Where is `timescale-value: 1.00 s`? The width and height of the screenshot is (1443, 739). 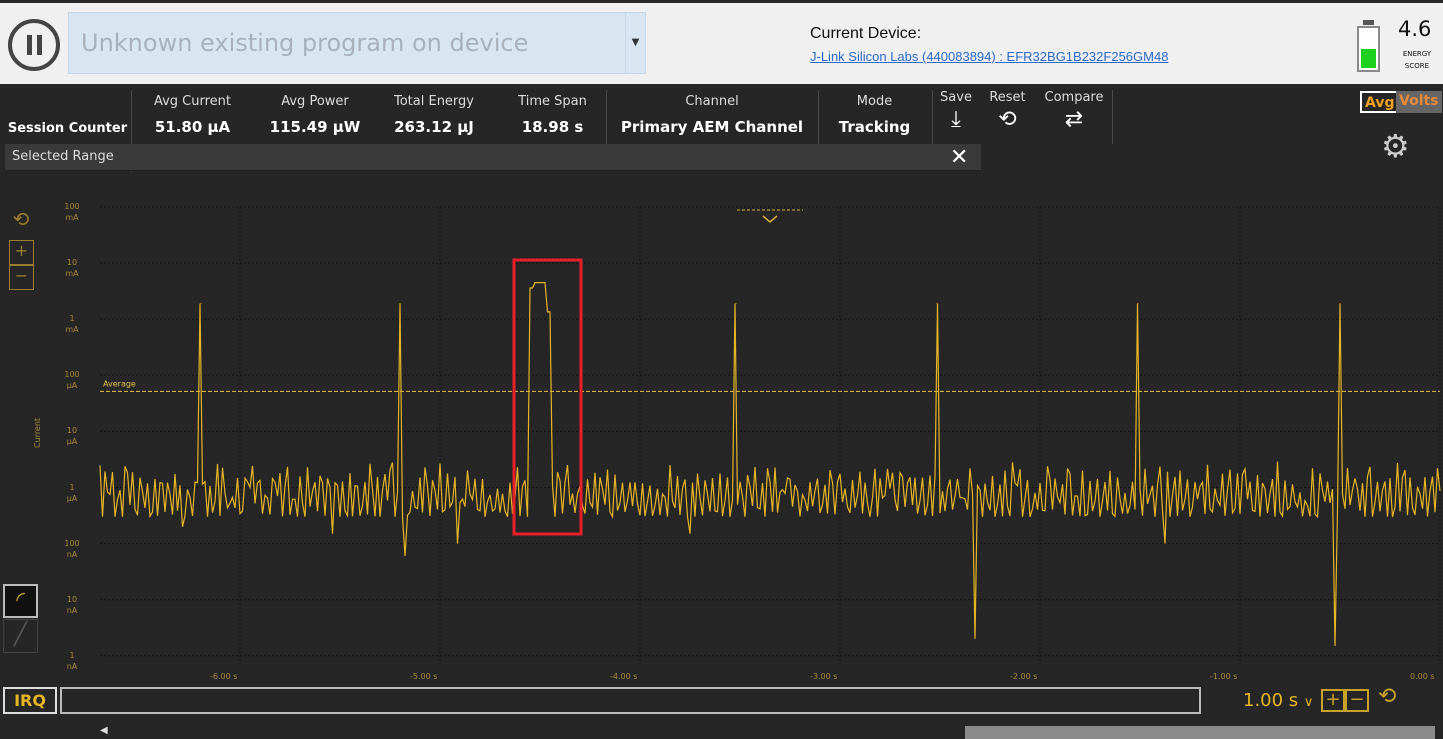
timescale-value: 1.00 s is located at coordinates (1271, 700).